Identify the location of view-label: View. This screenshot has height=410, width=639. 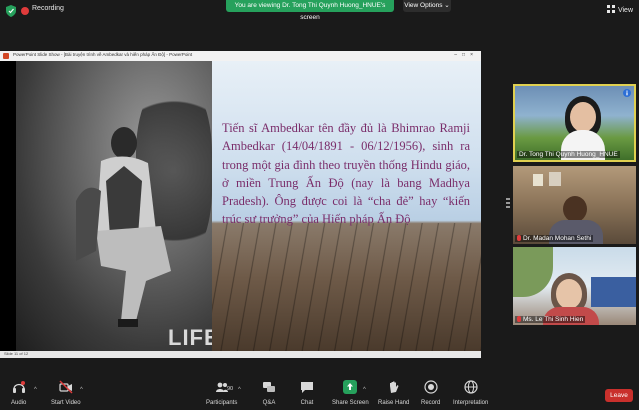
(625, 10).